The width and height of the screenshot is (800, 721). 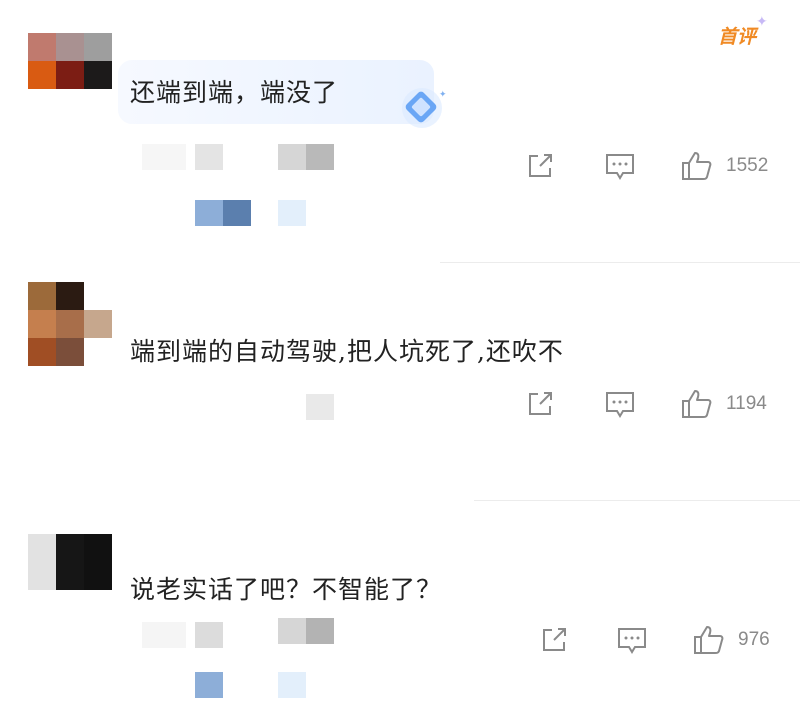 What do you see at coordinates (762, 22) in the screenshot?
I see `sparkle-icon: ✦` at bounding box center [762, 22].